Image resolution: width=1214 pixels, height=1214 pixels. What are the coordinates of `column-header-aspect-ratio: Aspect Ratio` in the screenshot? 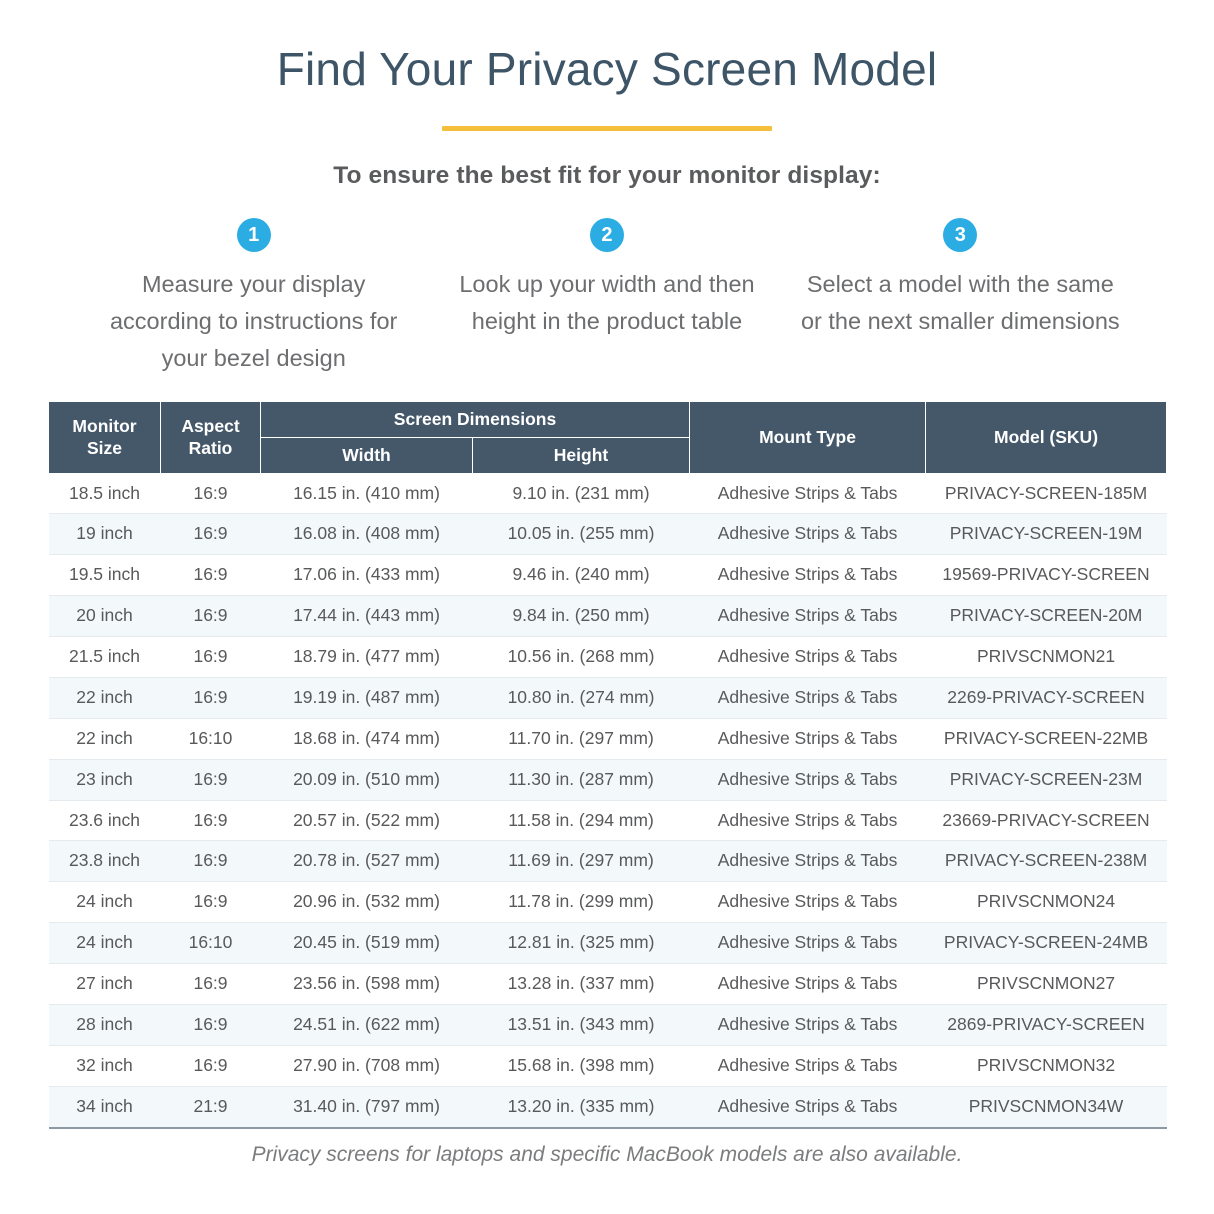 It's located at (210, 437).